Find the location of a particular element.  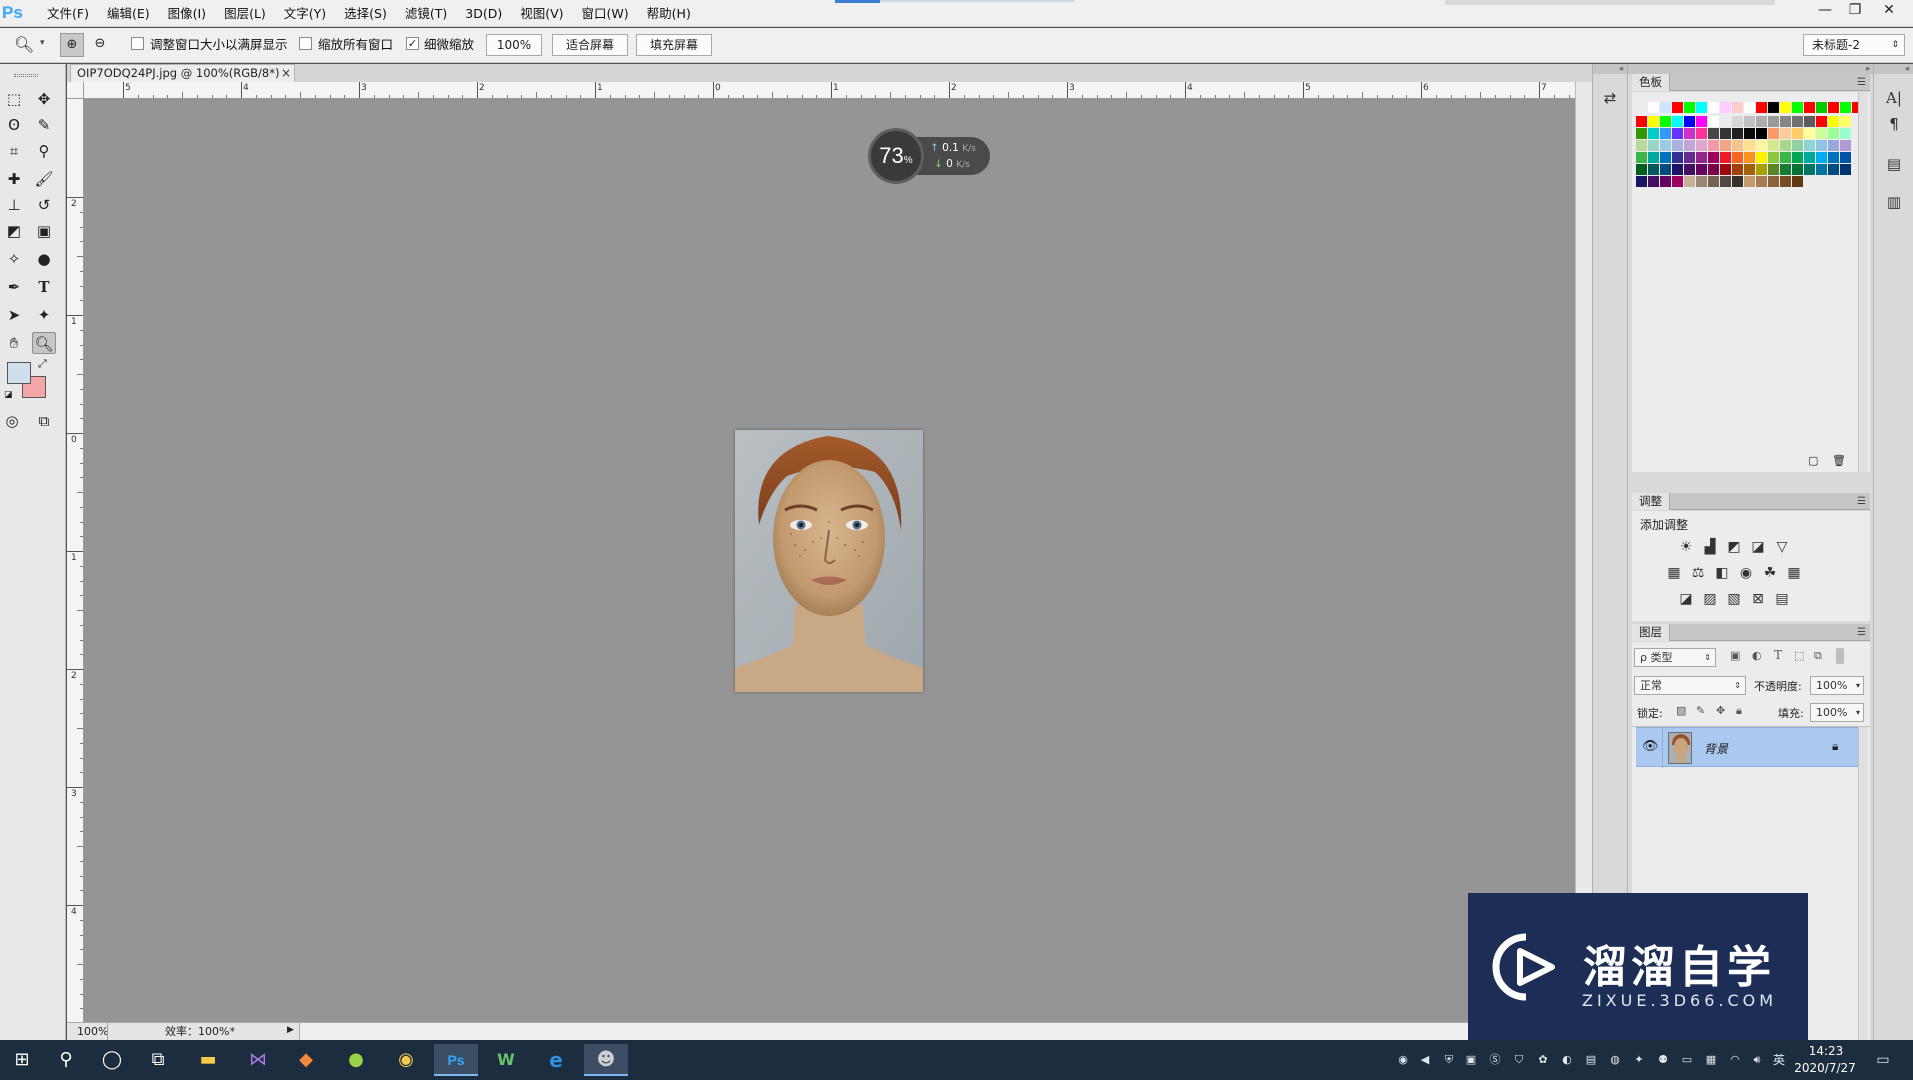

swap-colors-icon: ⤢ is located at coordinates (42, 364).